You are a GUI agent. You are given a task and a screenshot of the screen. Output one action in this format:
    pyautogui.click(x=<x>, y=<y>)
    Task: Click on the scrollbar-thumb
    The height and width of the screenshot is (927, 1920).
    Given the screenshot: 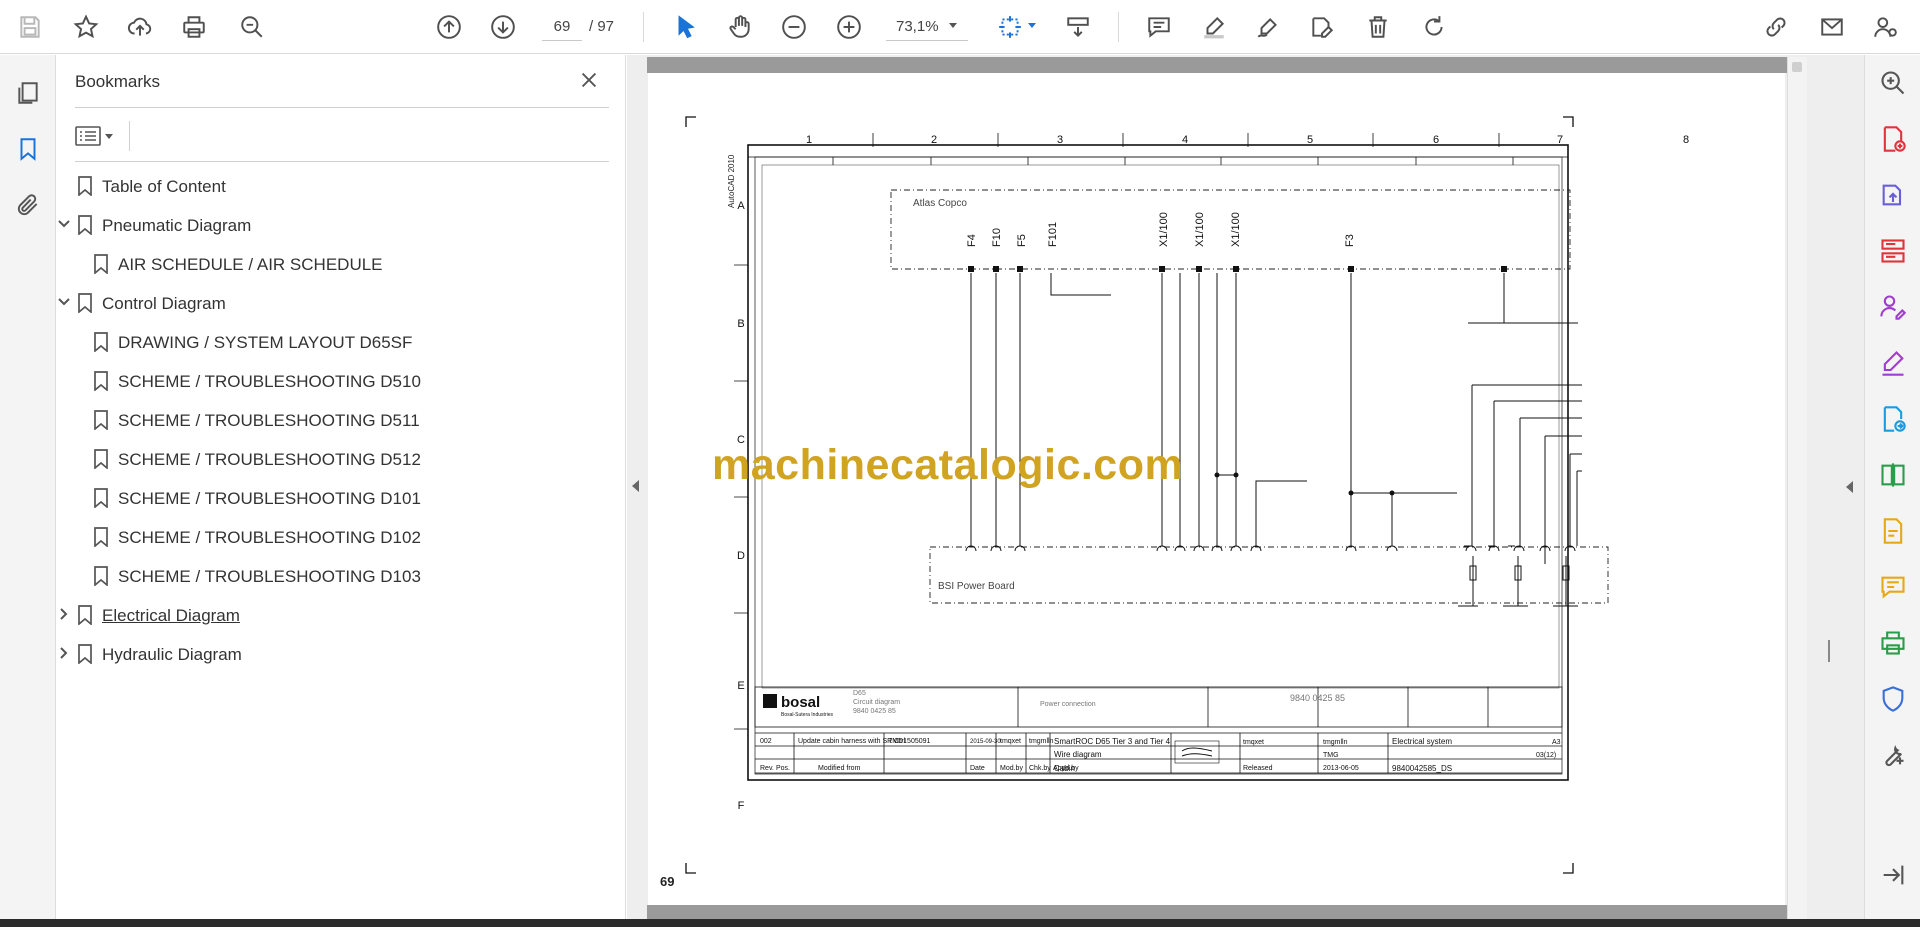 What is the action you would take?
    pyautogui.click(x=1797, y=67)
    